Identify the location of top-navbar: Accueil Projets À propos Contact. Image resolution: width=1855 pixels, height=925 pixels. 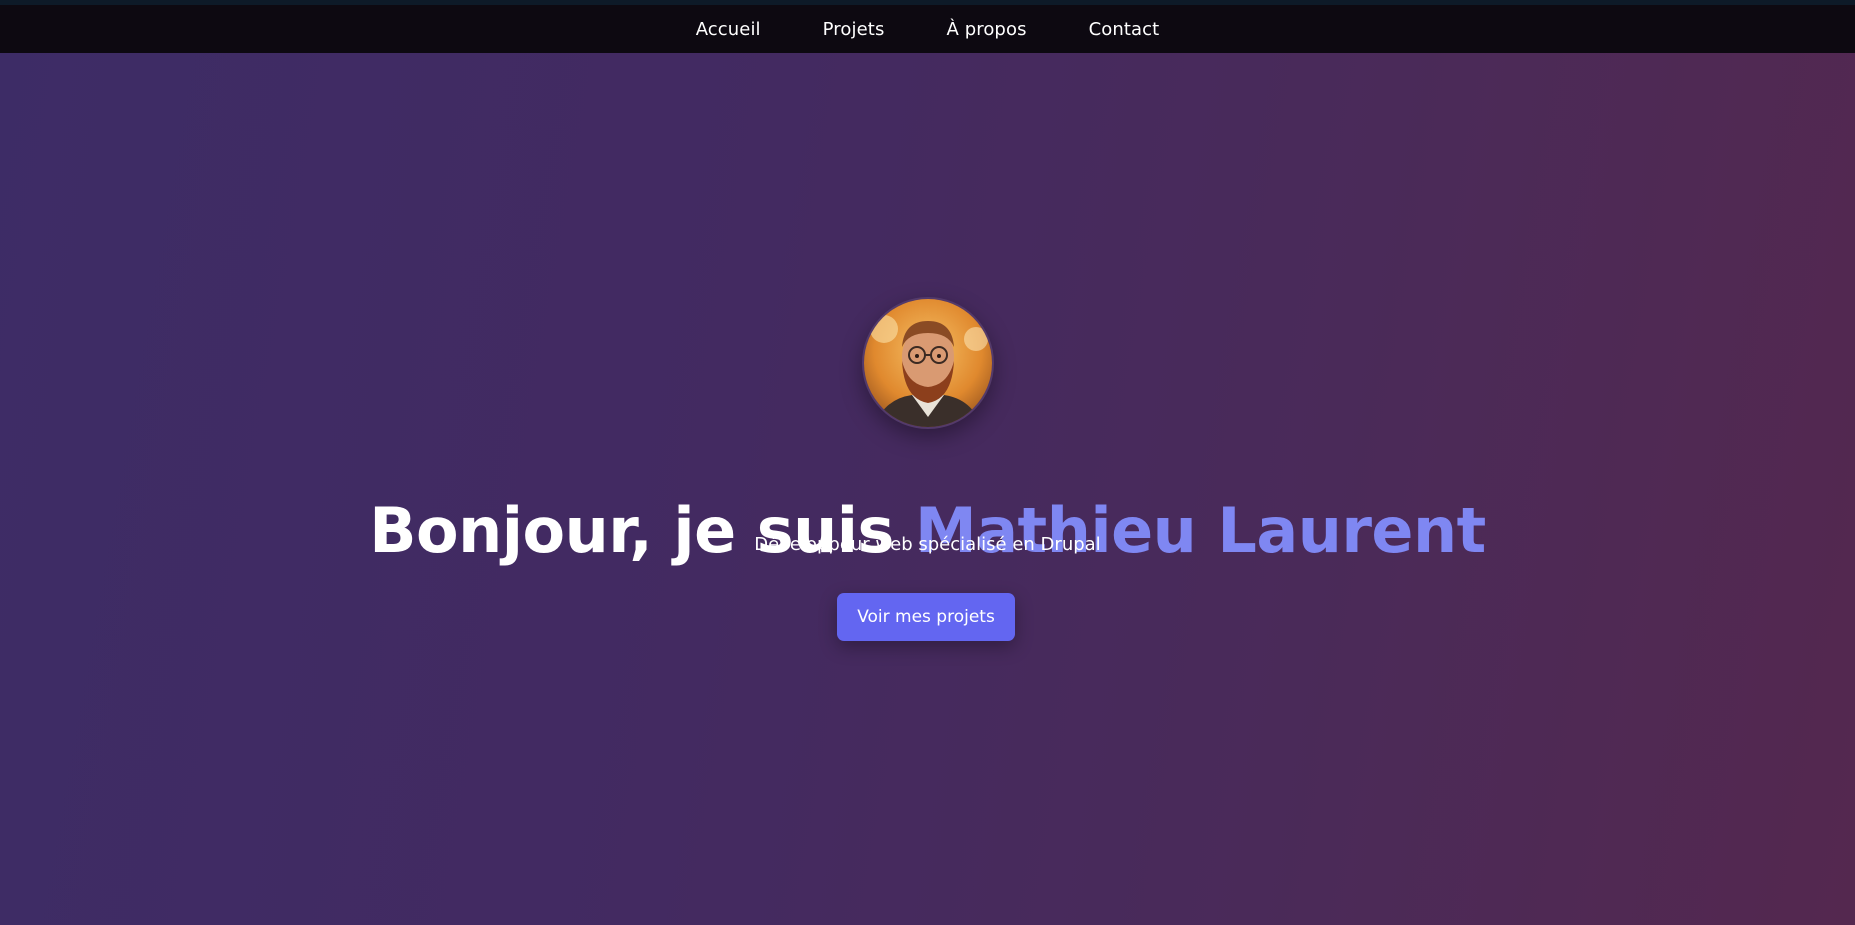
(927, 26).